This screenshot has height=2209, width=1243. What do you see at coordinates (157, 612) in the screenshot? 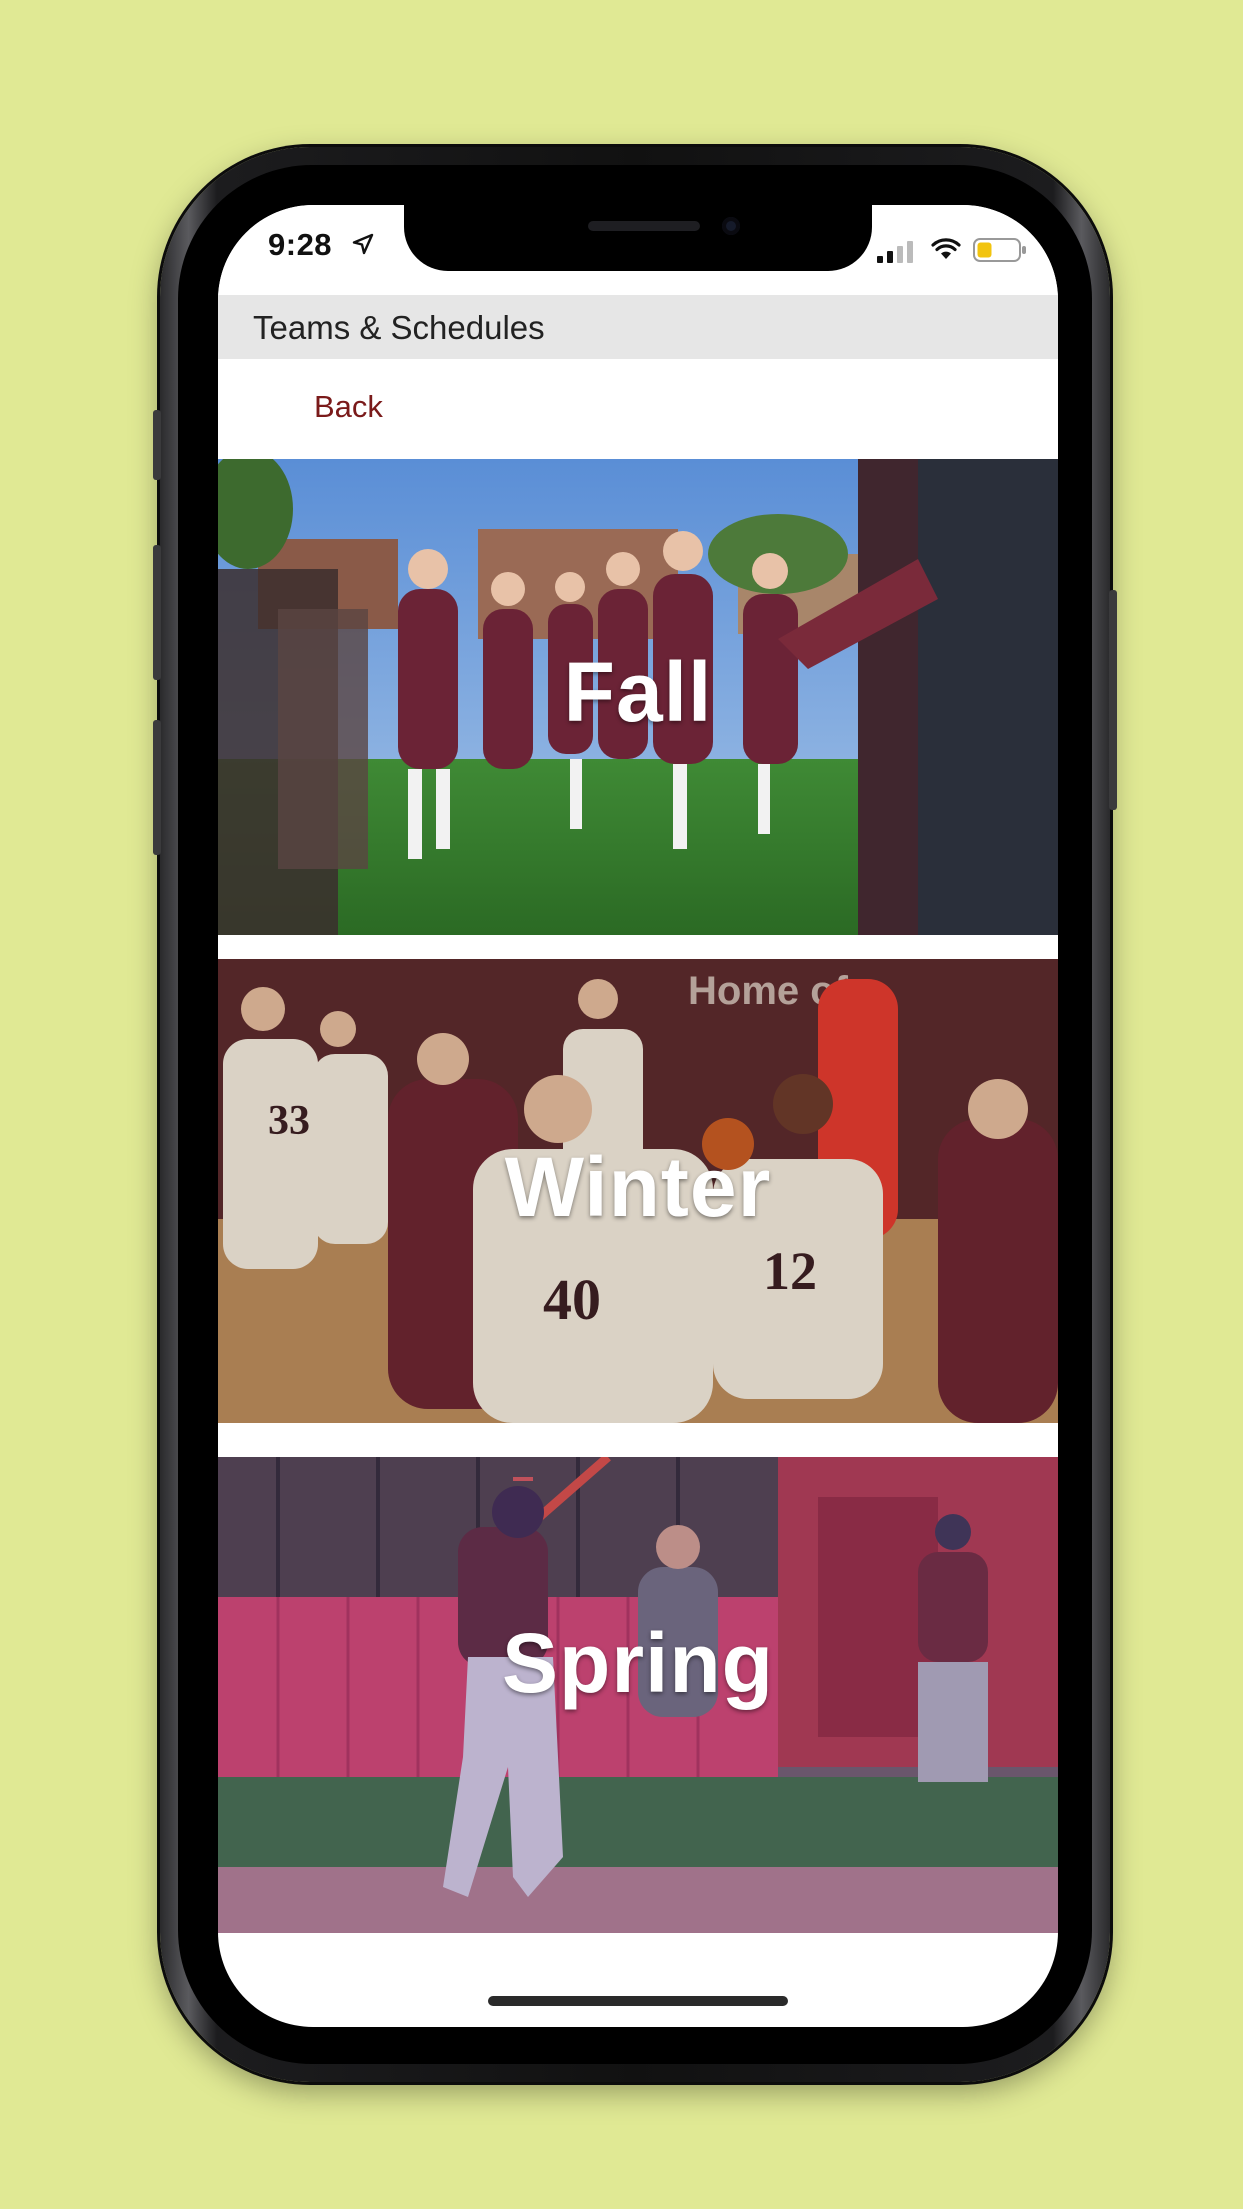
I see `volume-up-button` at bounding box center [157, 612].